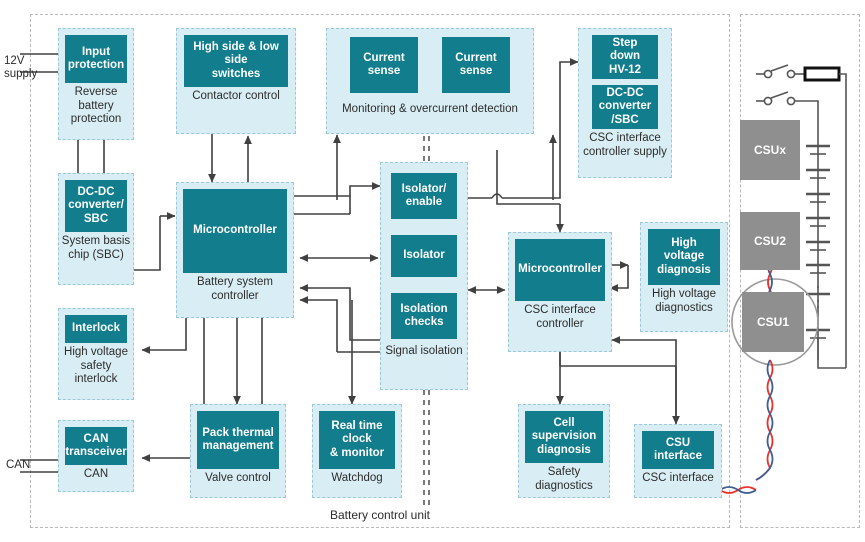  I want to click on label-12v-supply: 12V supply, so click(21, 67).